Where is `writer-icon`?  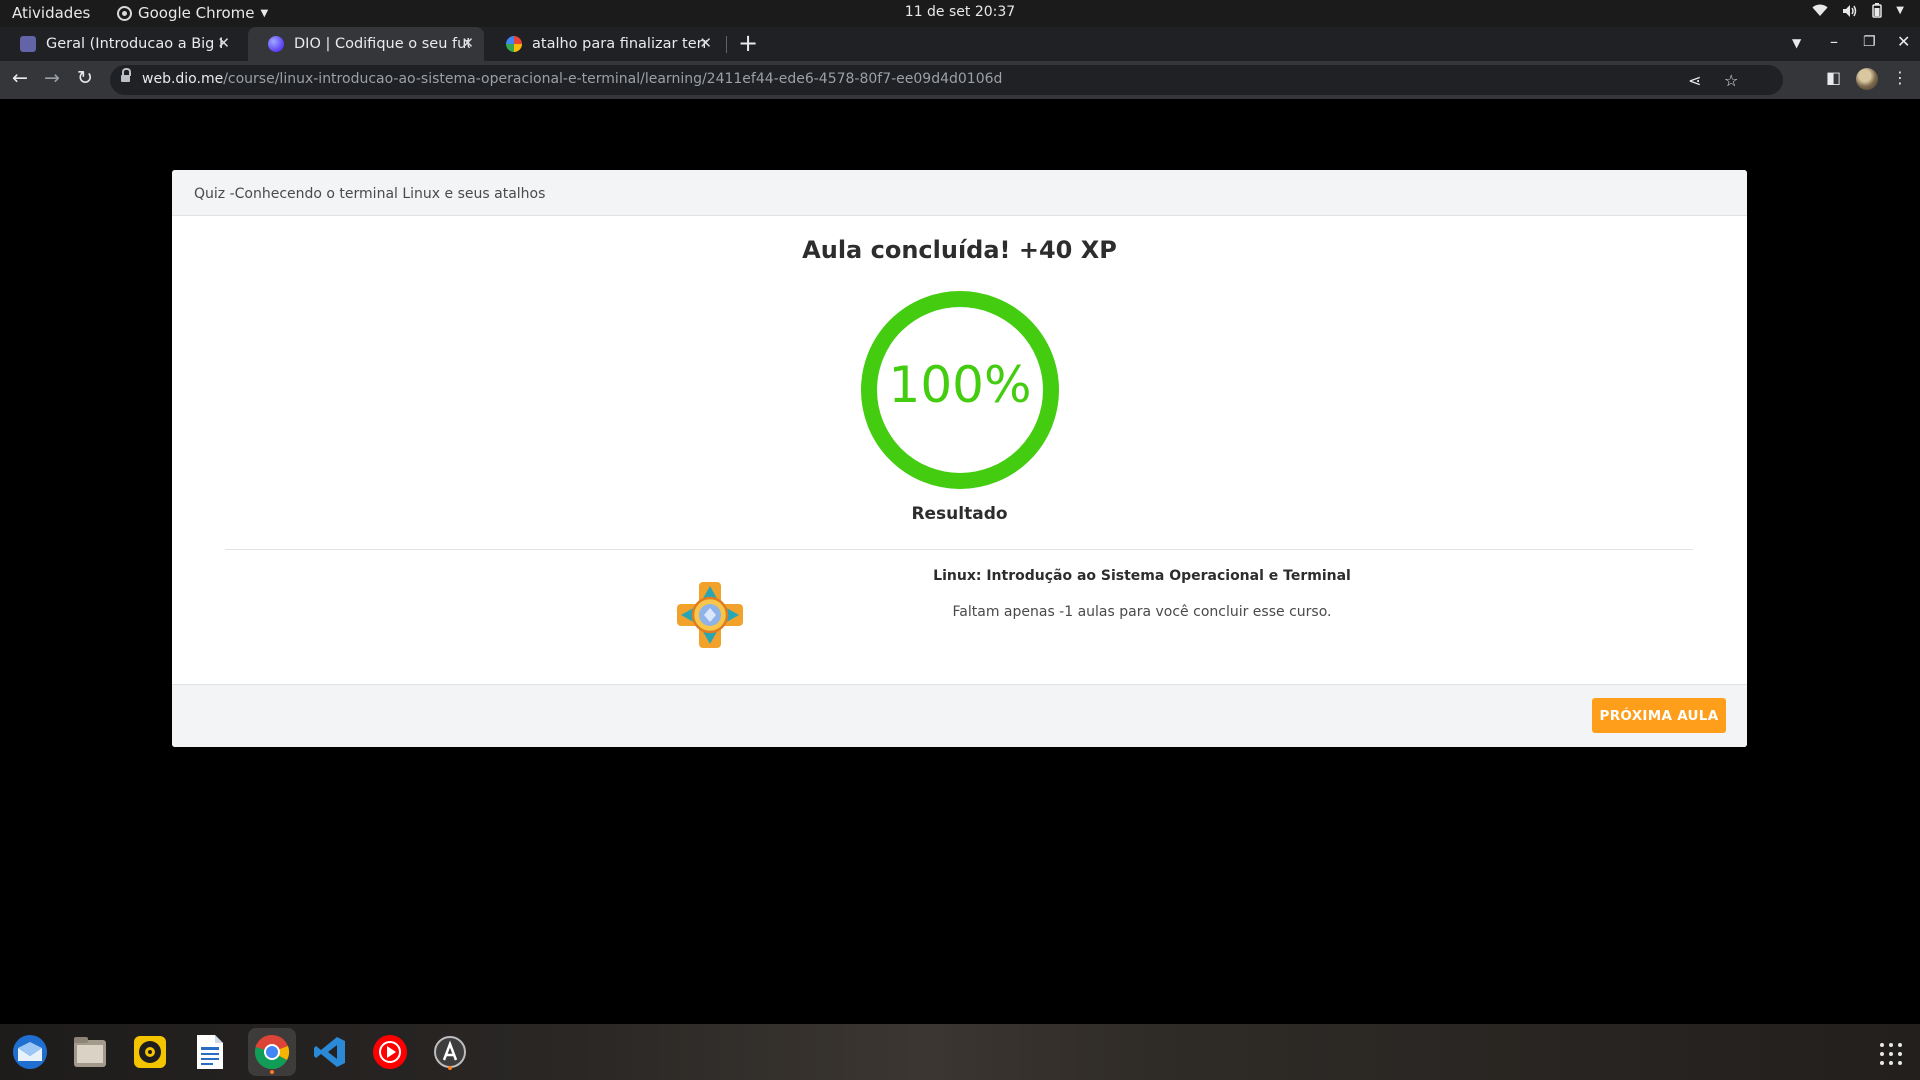 writer-icon is located at coordinates (210, 1052).